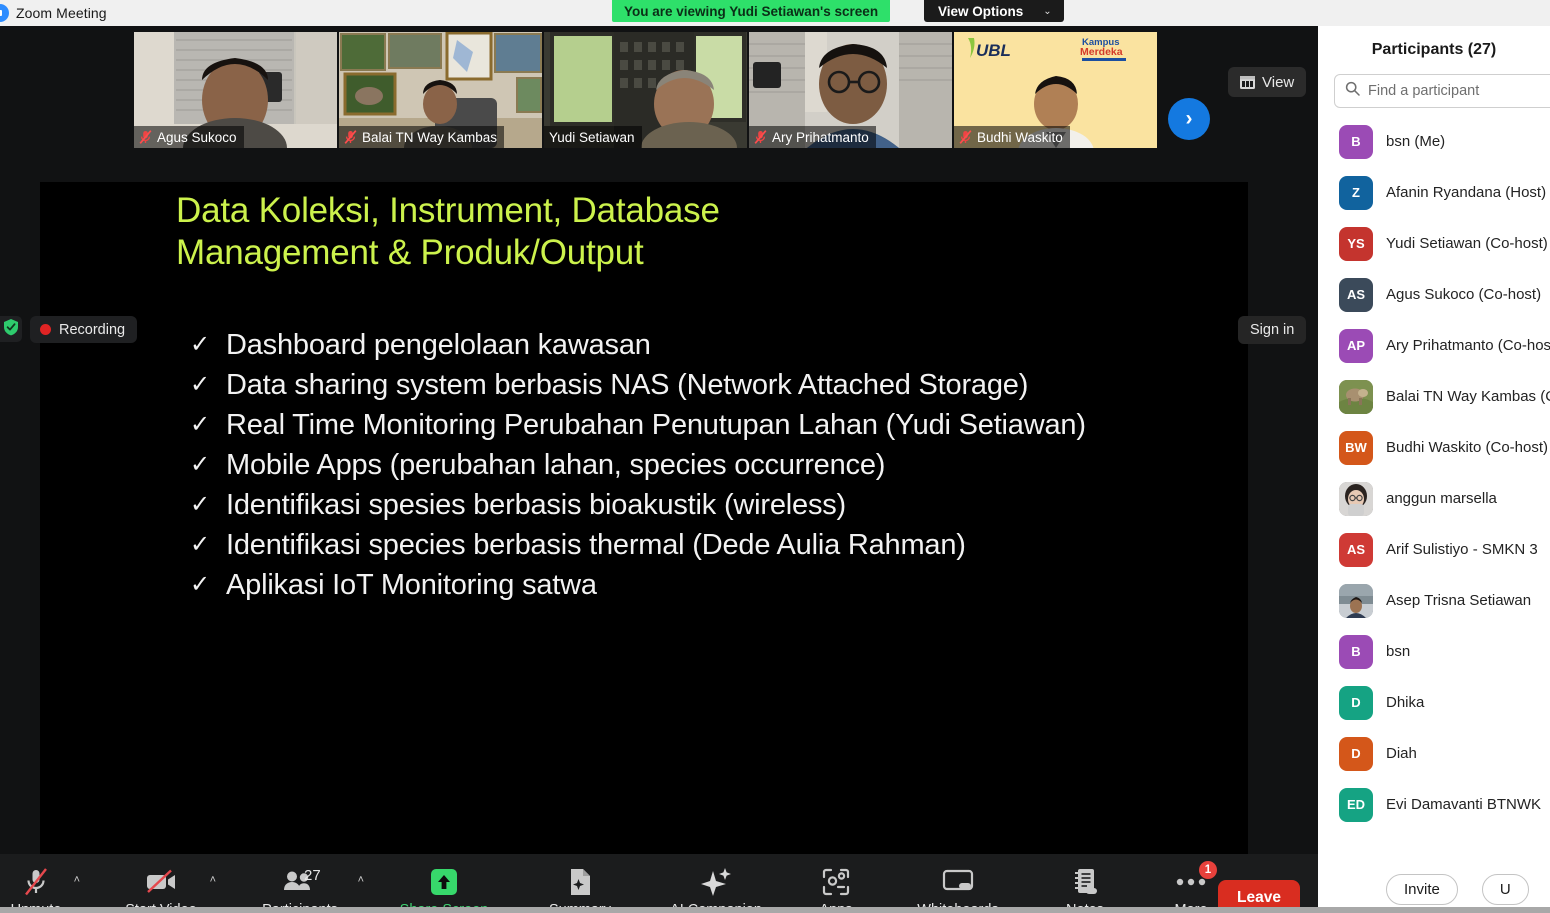 The width and height of the screenshot is (1550, 913). What do you see at coordinates (1191, 883) in the screenshot?
I see `more-button: 1 More` at bounding box center [1191, 883].